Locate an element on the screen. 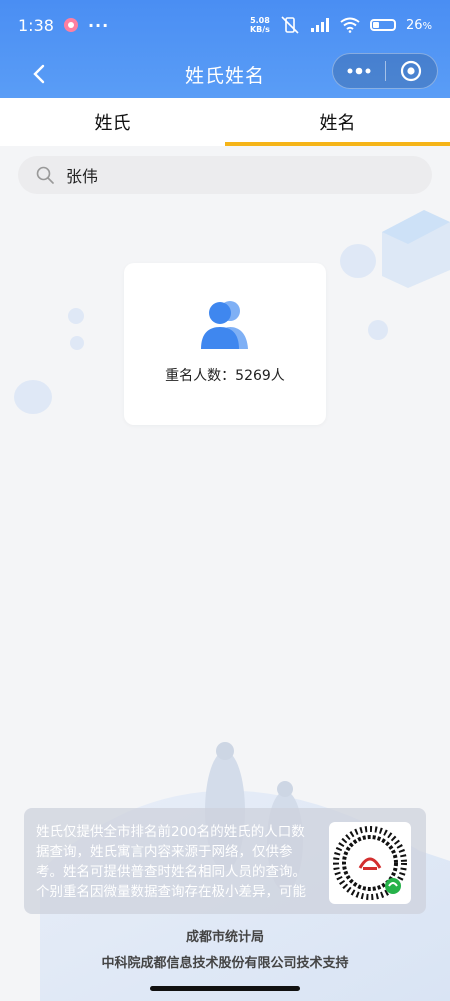 The image size is (450, 1001). tab-surname: 姓氏 is located at coordinates (112, 122).